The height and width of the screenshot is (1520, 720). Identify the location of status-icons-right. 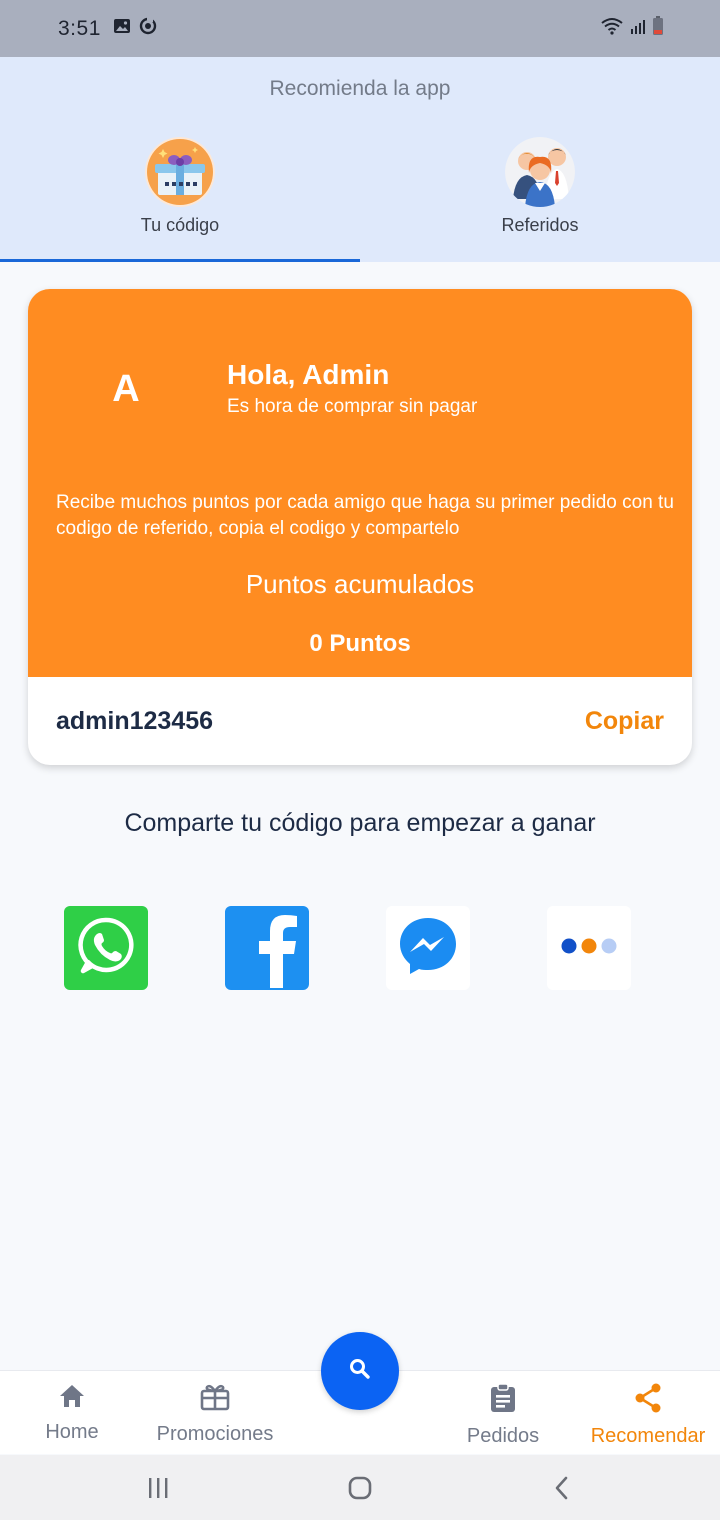
(632, 28).